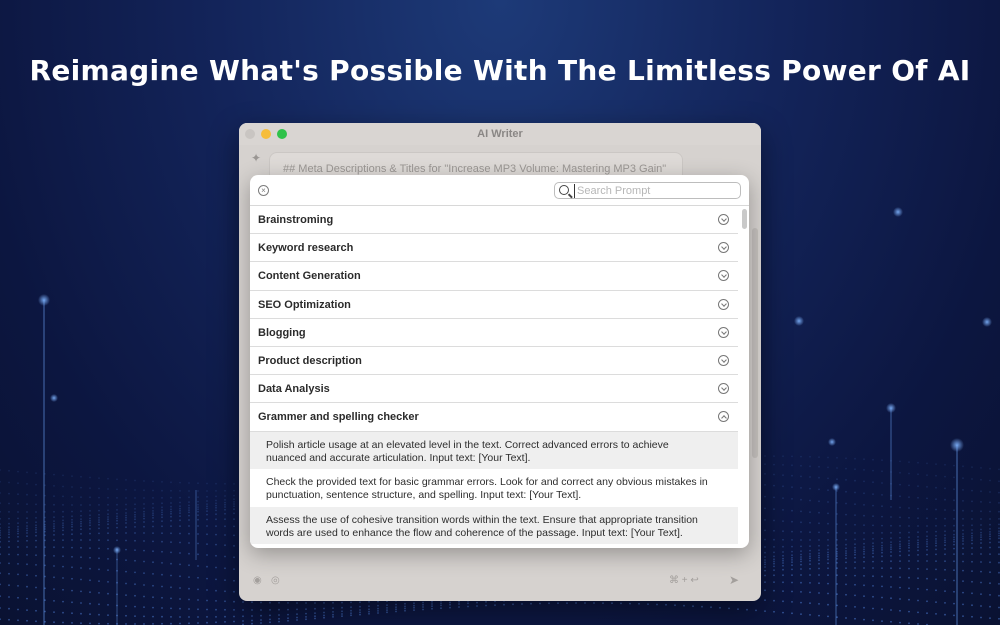 This screenshot has width=1000, height=625. What do you see at coordinates (306, 248) in the screenshot?
I see `category-label: Keyword research` at bounding box center [306, 248].